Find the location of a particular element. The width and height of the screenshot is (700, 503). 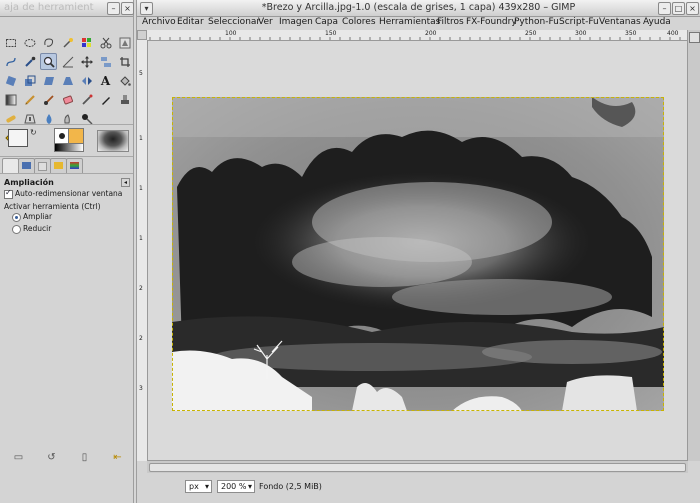

active-image-thumbnail is located at coordinates (113, 141).